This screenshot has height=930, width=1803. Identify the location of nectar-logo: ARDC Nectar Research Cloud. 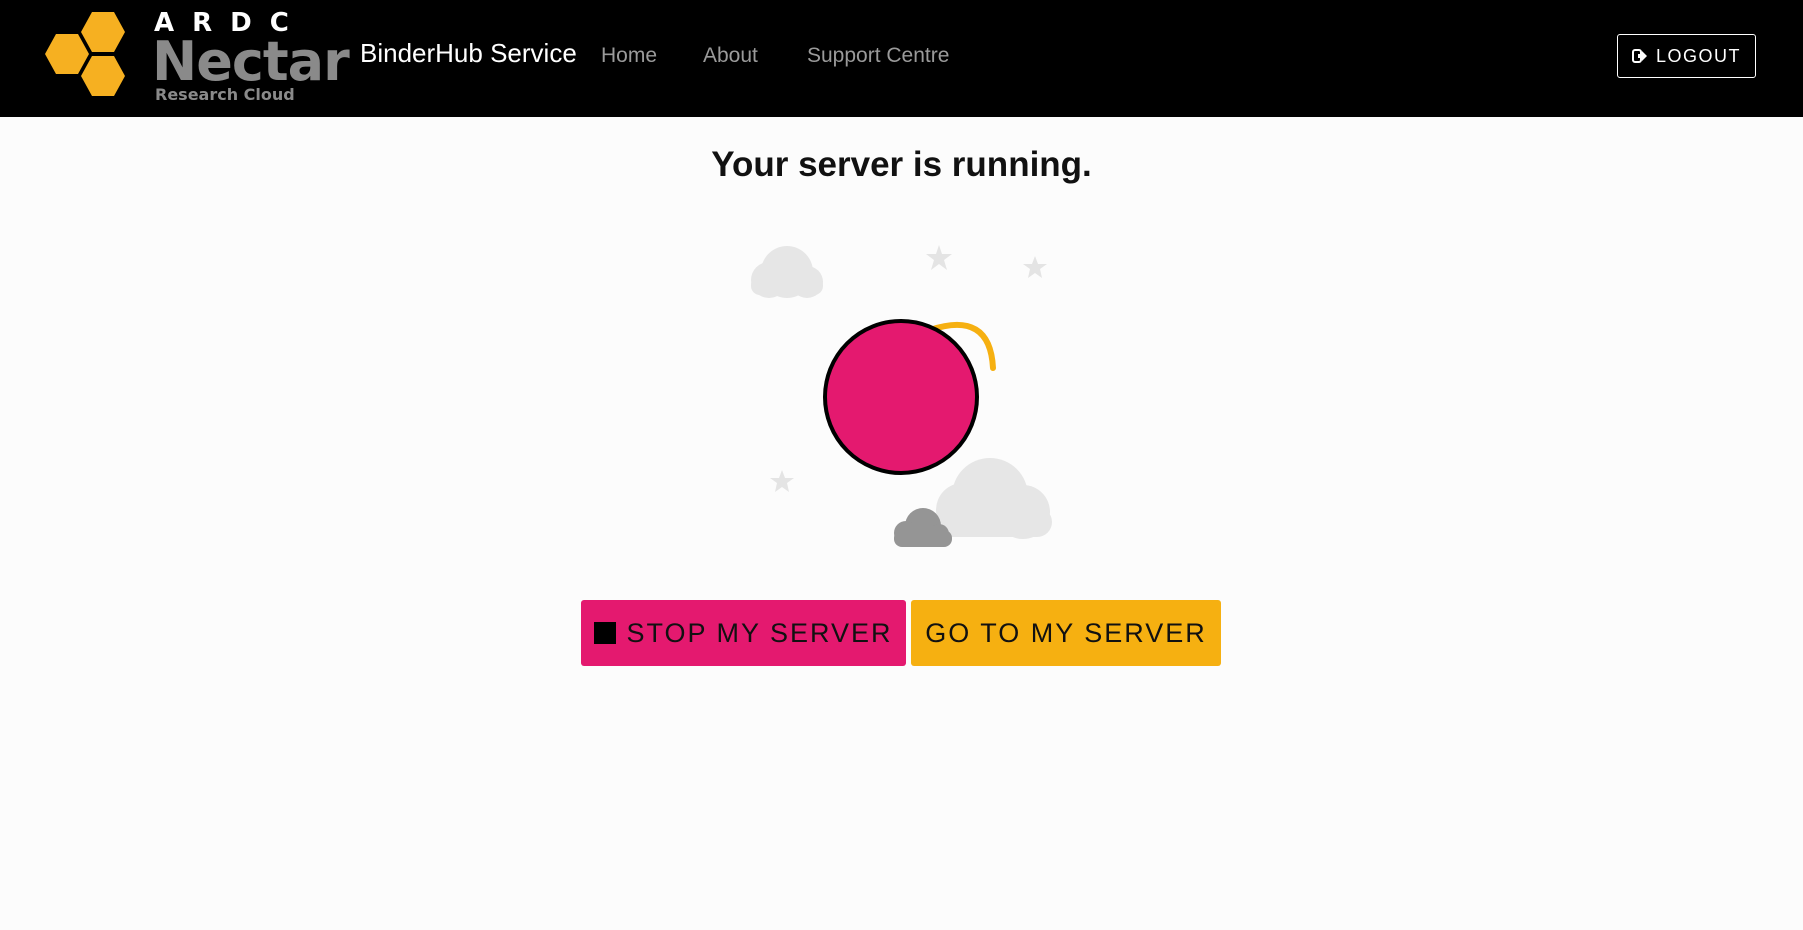
(197, 58).